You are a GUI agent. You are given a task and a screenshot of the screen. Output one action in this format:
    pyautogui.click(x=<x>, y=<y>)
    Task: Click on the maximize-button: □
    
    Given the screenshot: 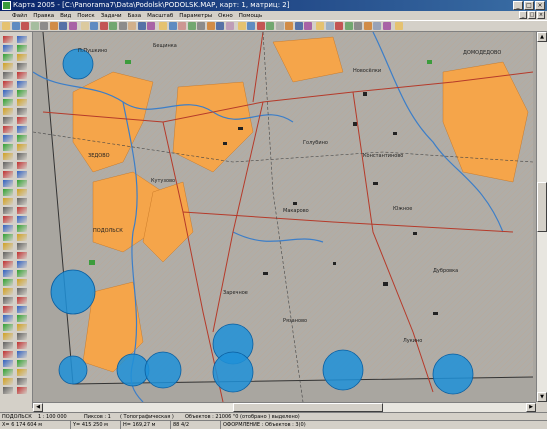 What is the action you would take?
    pyautogui.click(x=529, y=5)
    